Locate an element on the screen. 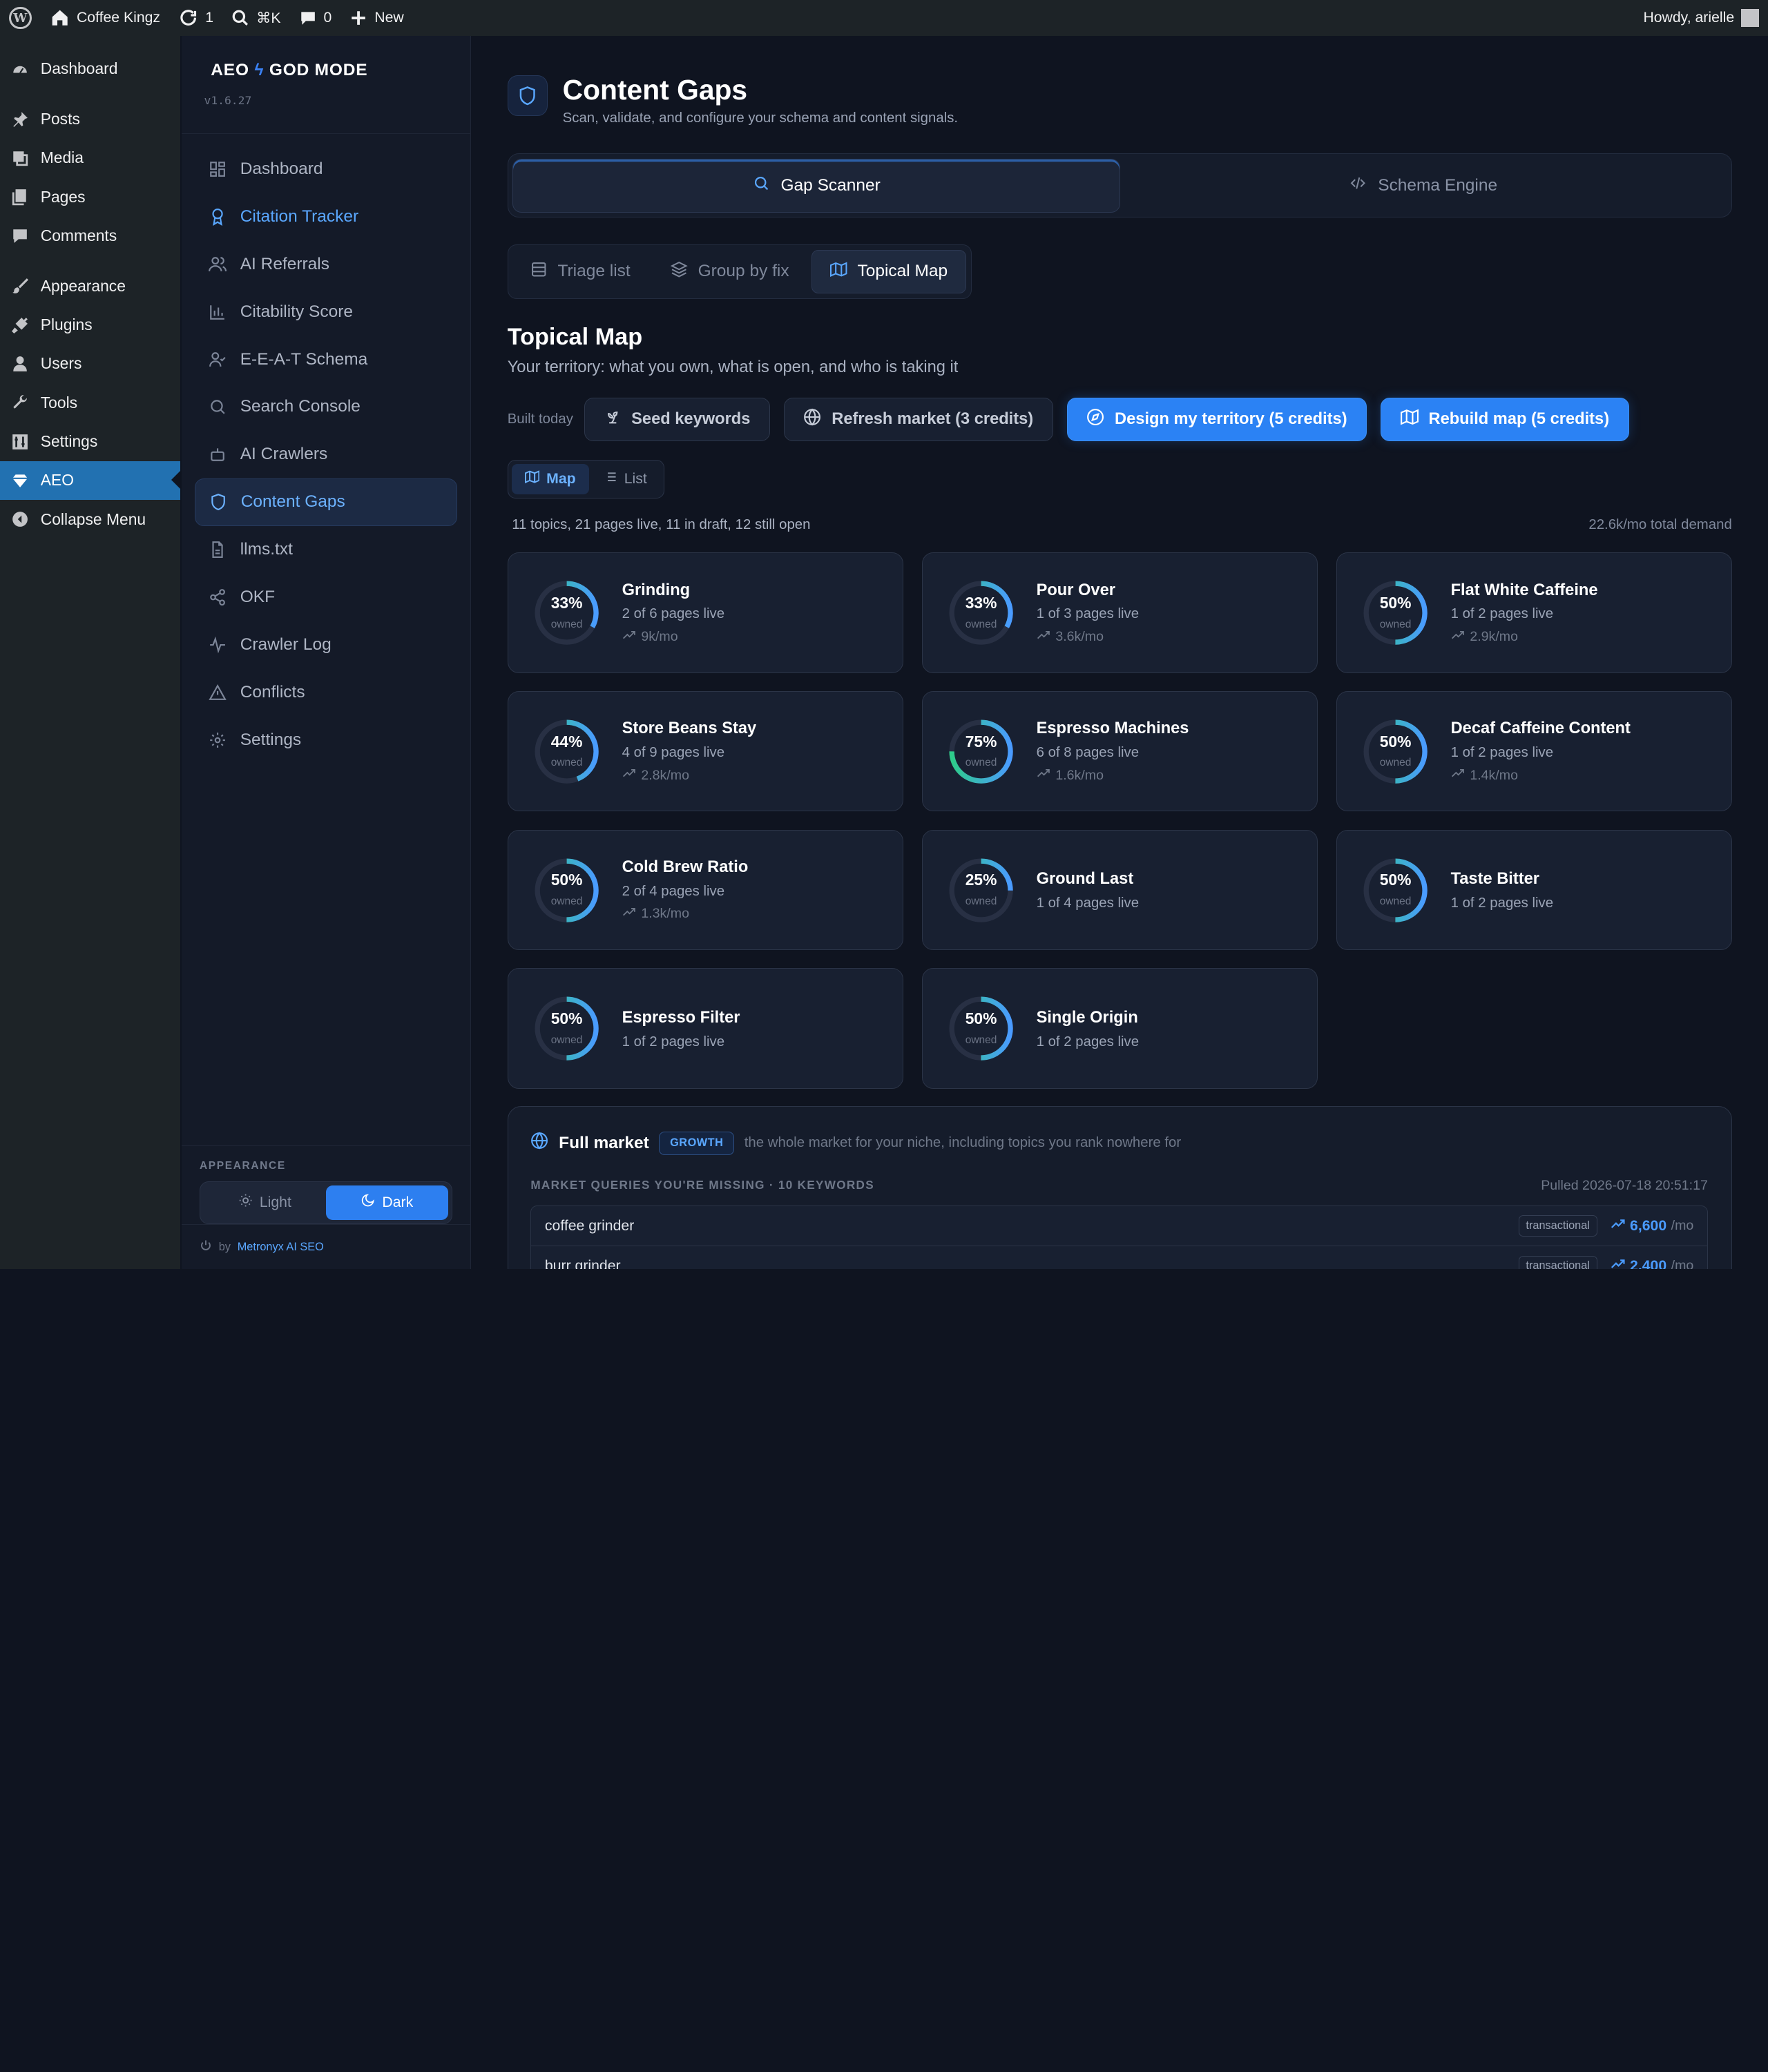 The height and width of the screenshot is (2072, 1768). refresh-market-button: Refresh market (3 credits) is located at coordinates (918, 419).